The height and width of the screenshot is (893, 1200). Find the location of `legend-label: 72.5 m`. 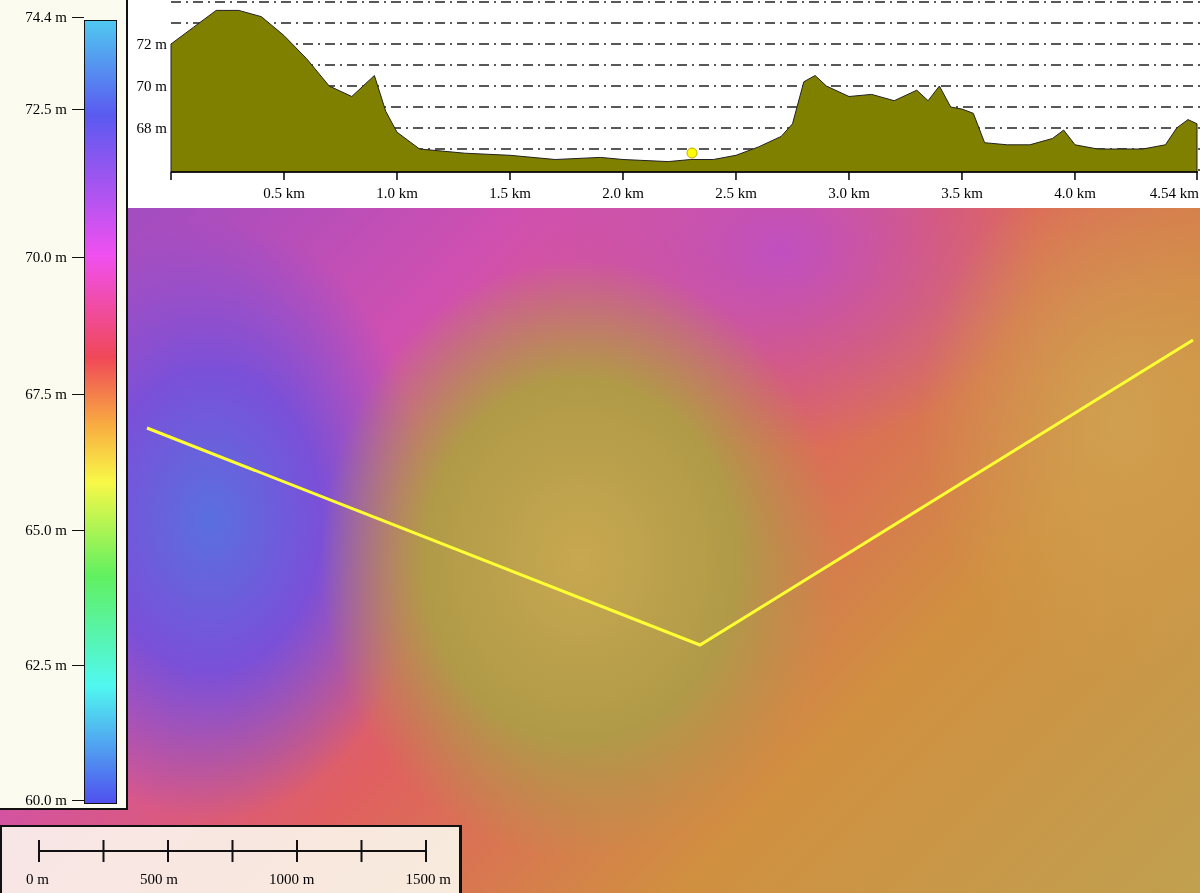

legend-label: 72.5 m is located at coordinates (46, 109).